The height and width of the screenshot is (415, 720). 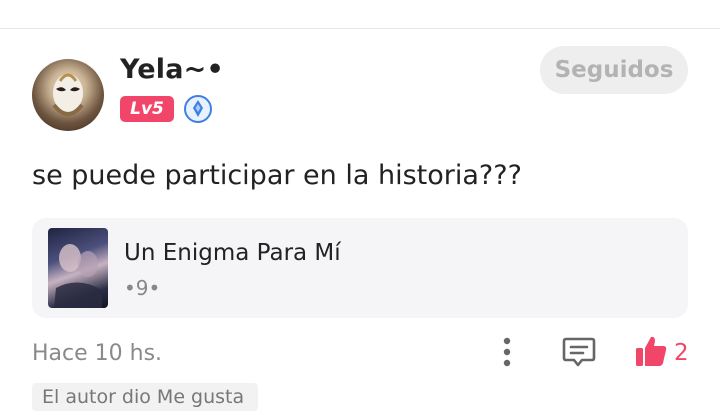 I want to click on thumbs-up-icon, so click(x=651, y=351).